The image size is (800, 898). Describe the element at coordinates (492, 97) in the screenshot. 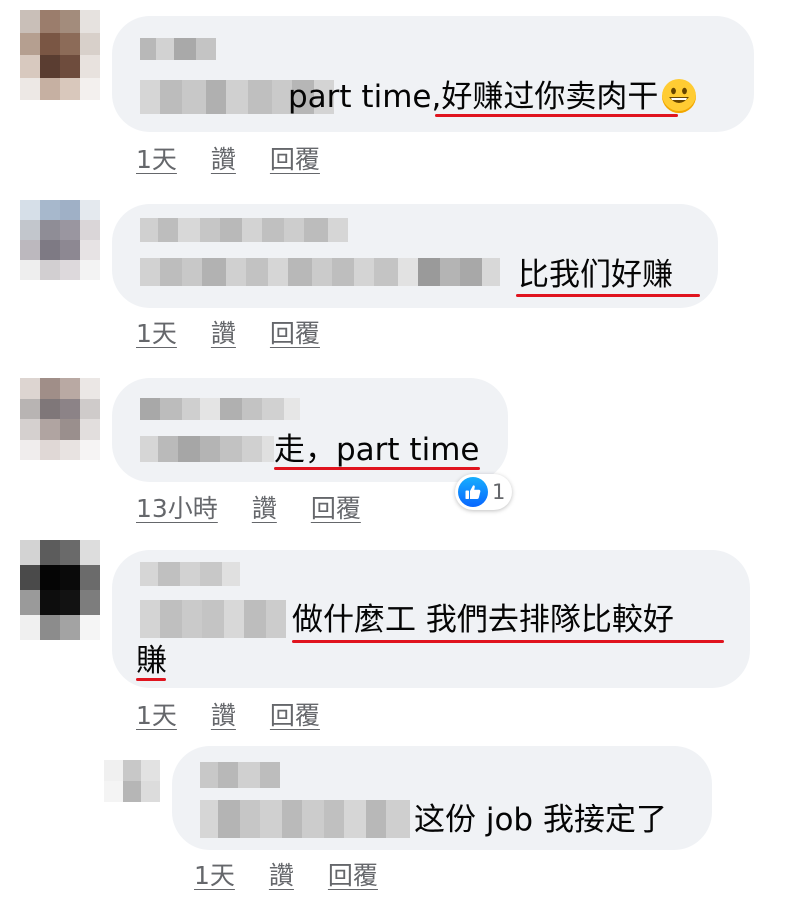

I see `comment-text: part time,好赚过你卖肉干` at that location.